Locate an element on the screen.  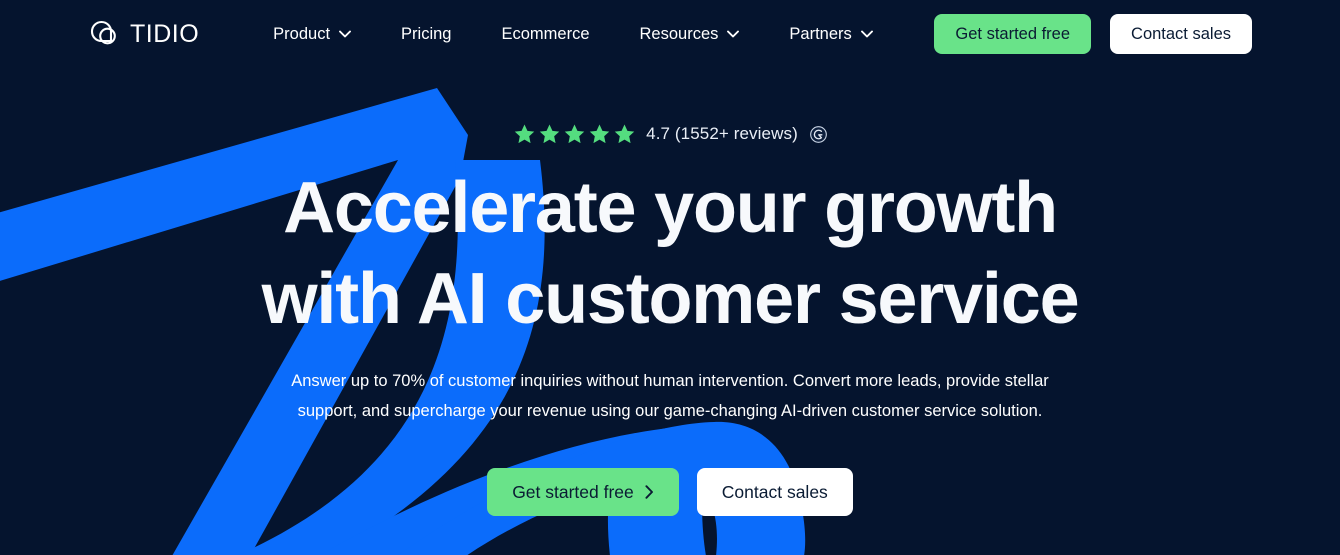
brand-name: TIDIO is located at coordinates (165, 33).